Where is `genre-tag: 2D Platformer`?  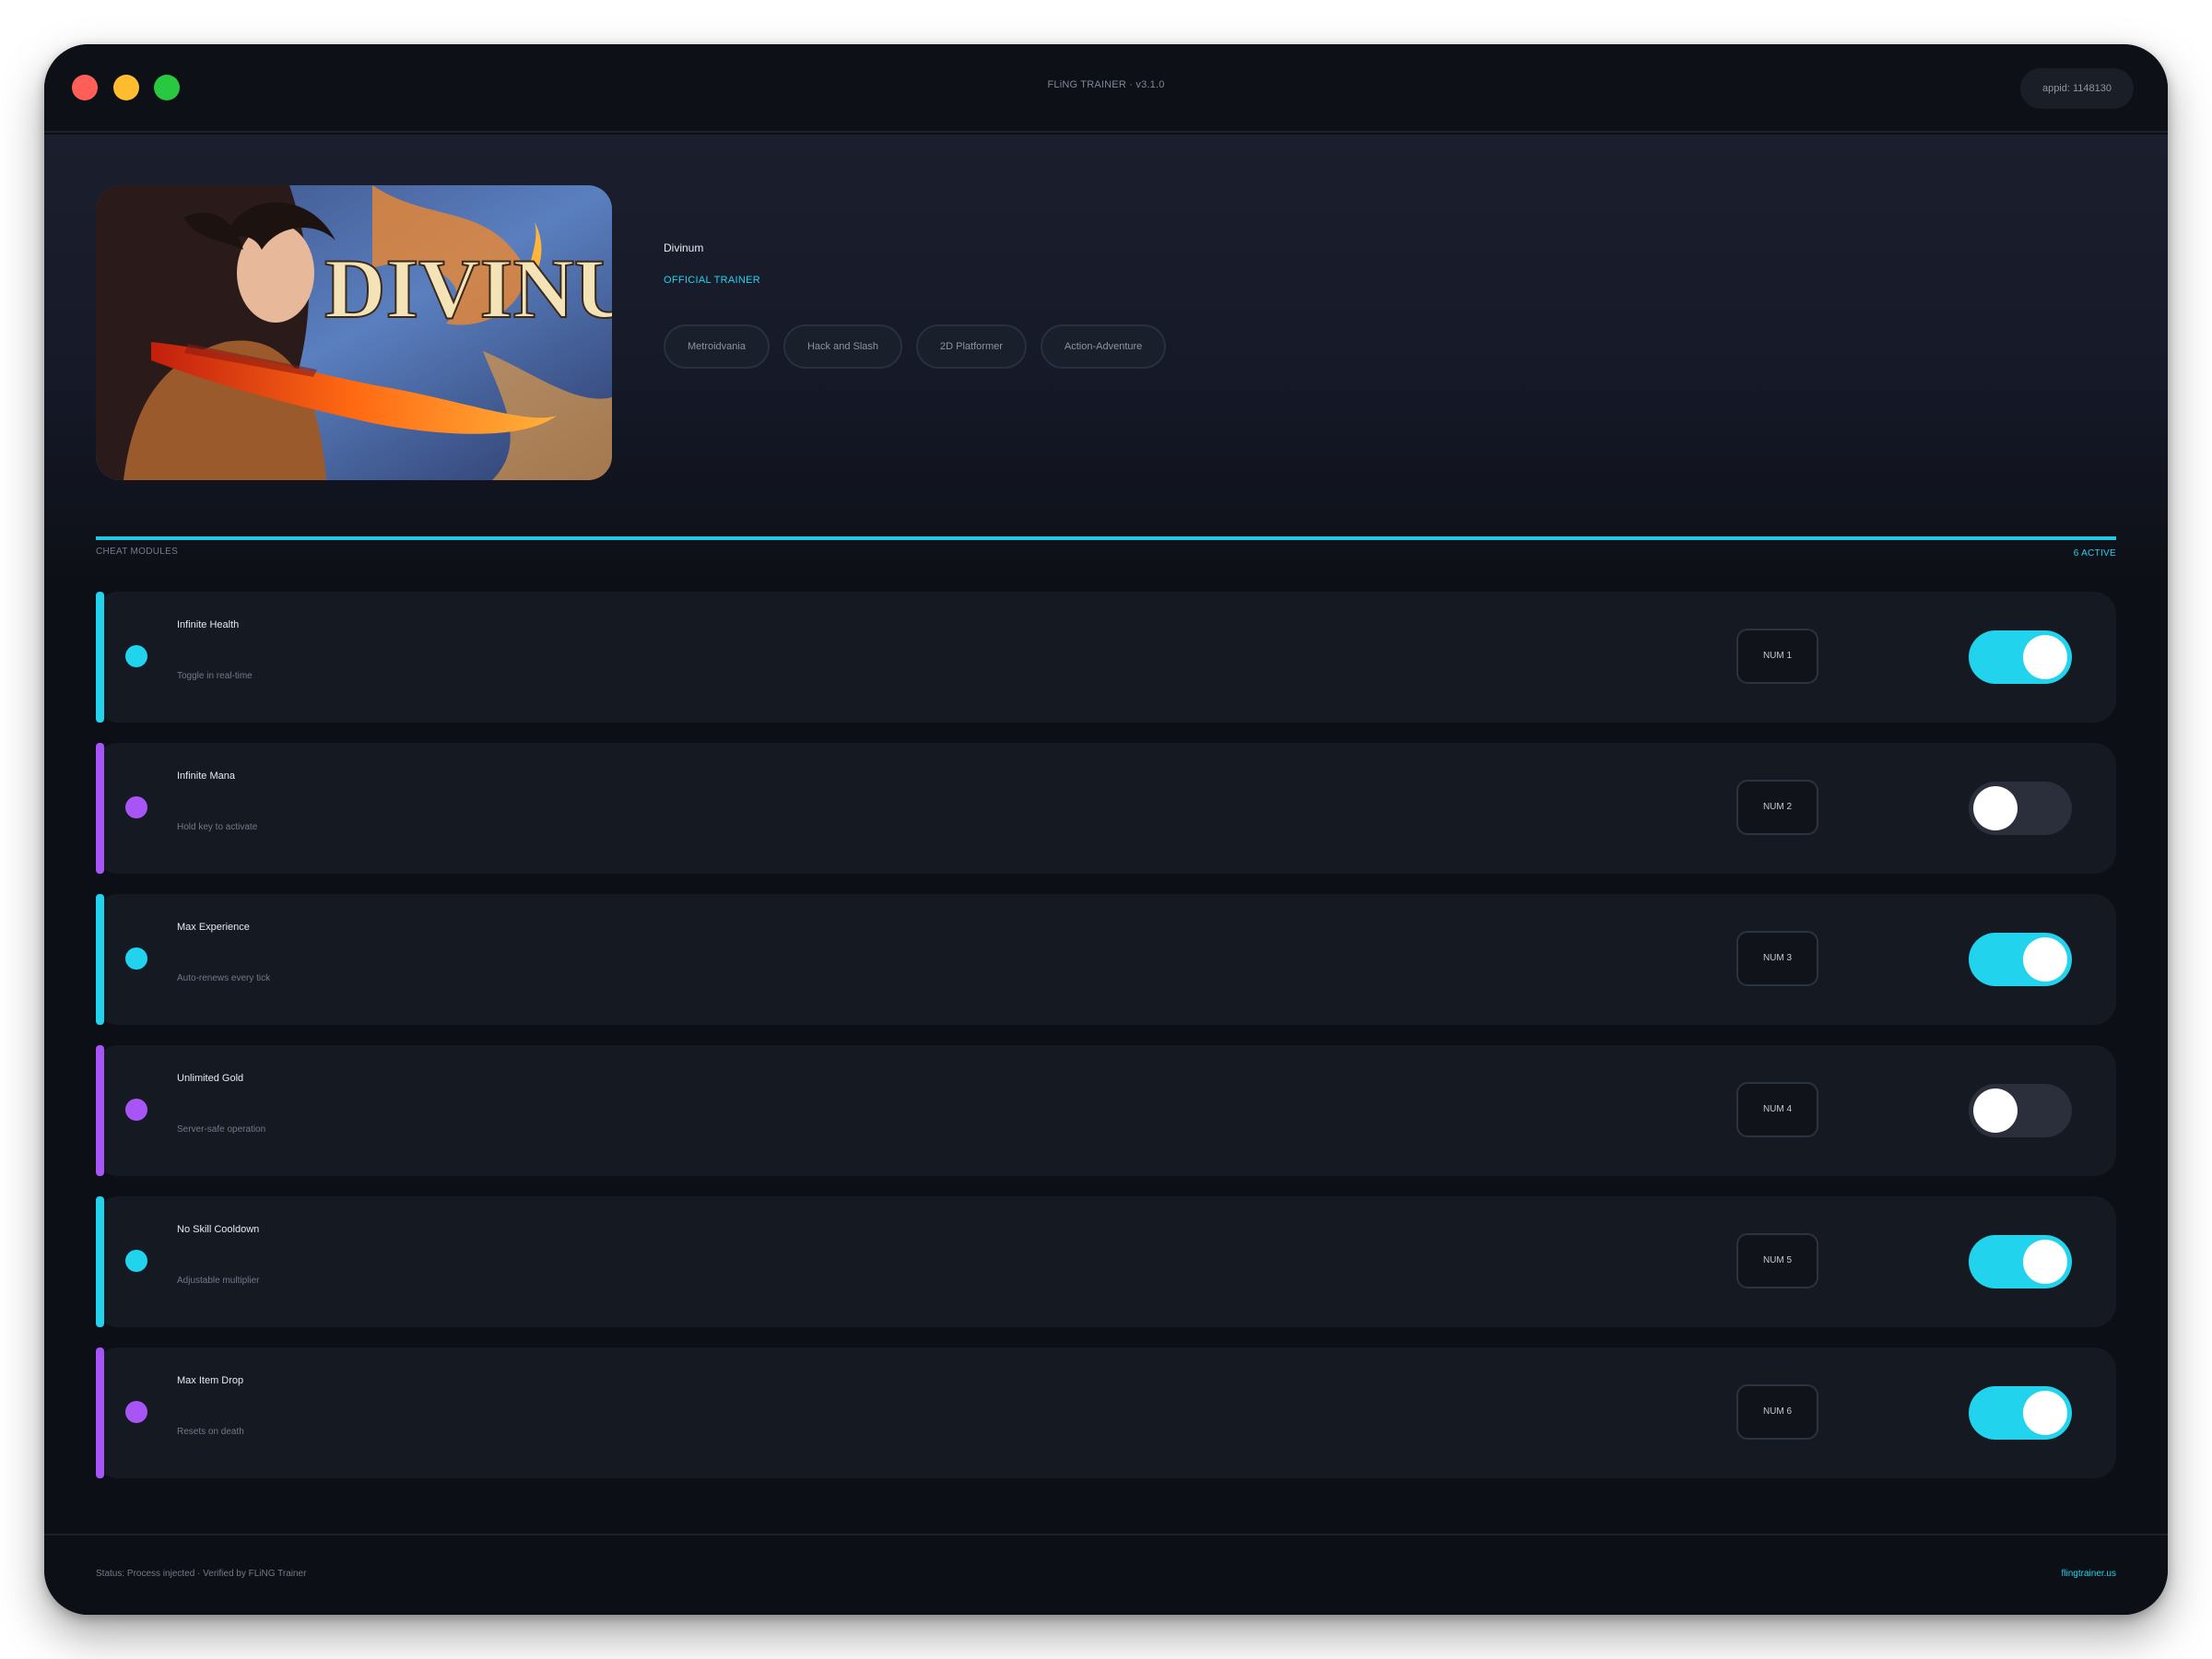 genre-tag: 2D Platformer is located at coordinates (971, 346).